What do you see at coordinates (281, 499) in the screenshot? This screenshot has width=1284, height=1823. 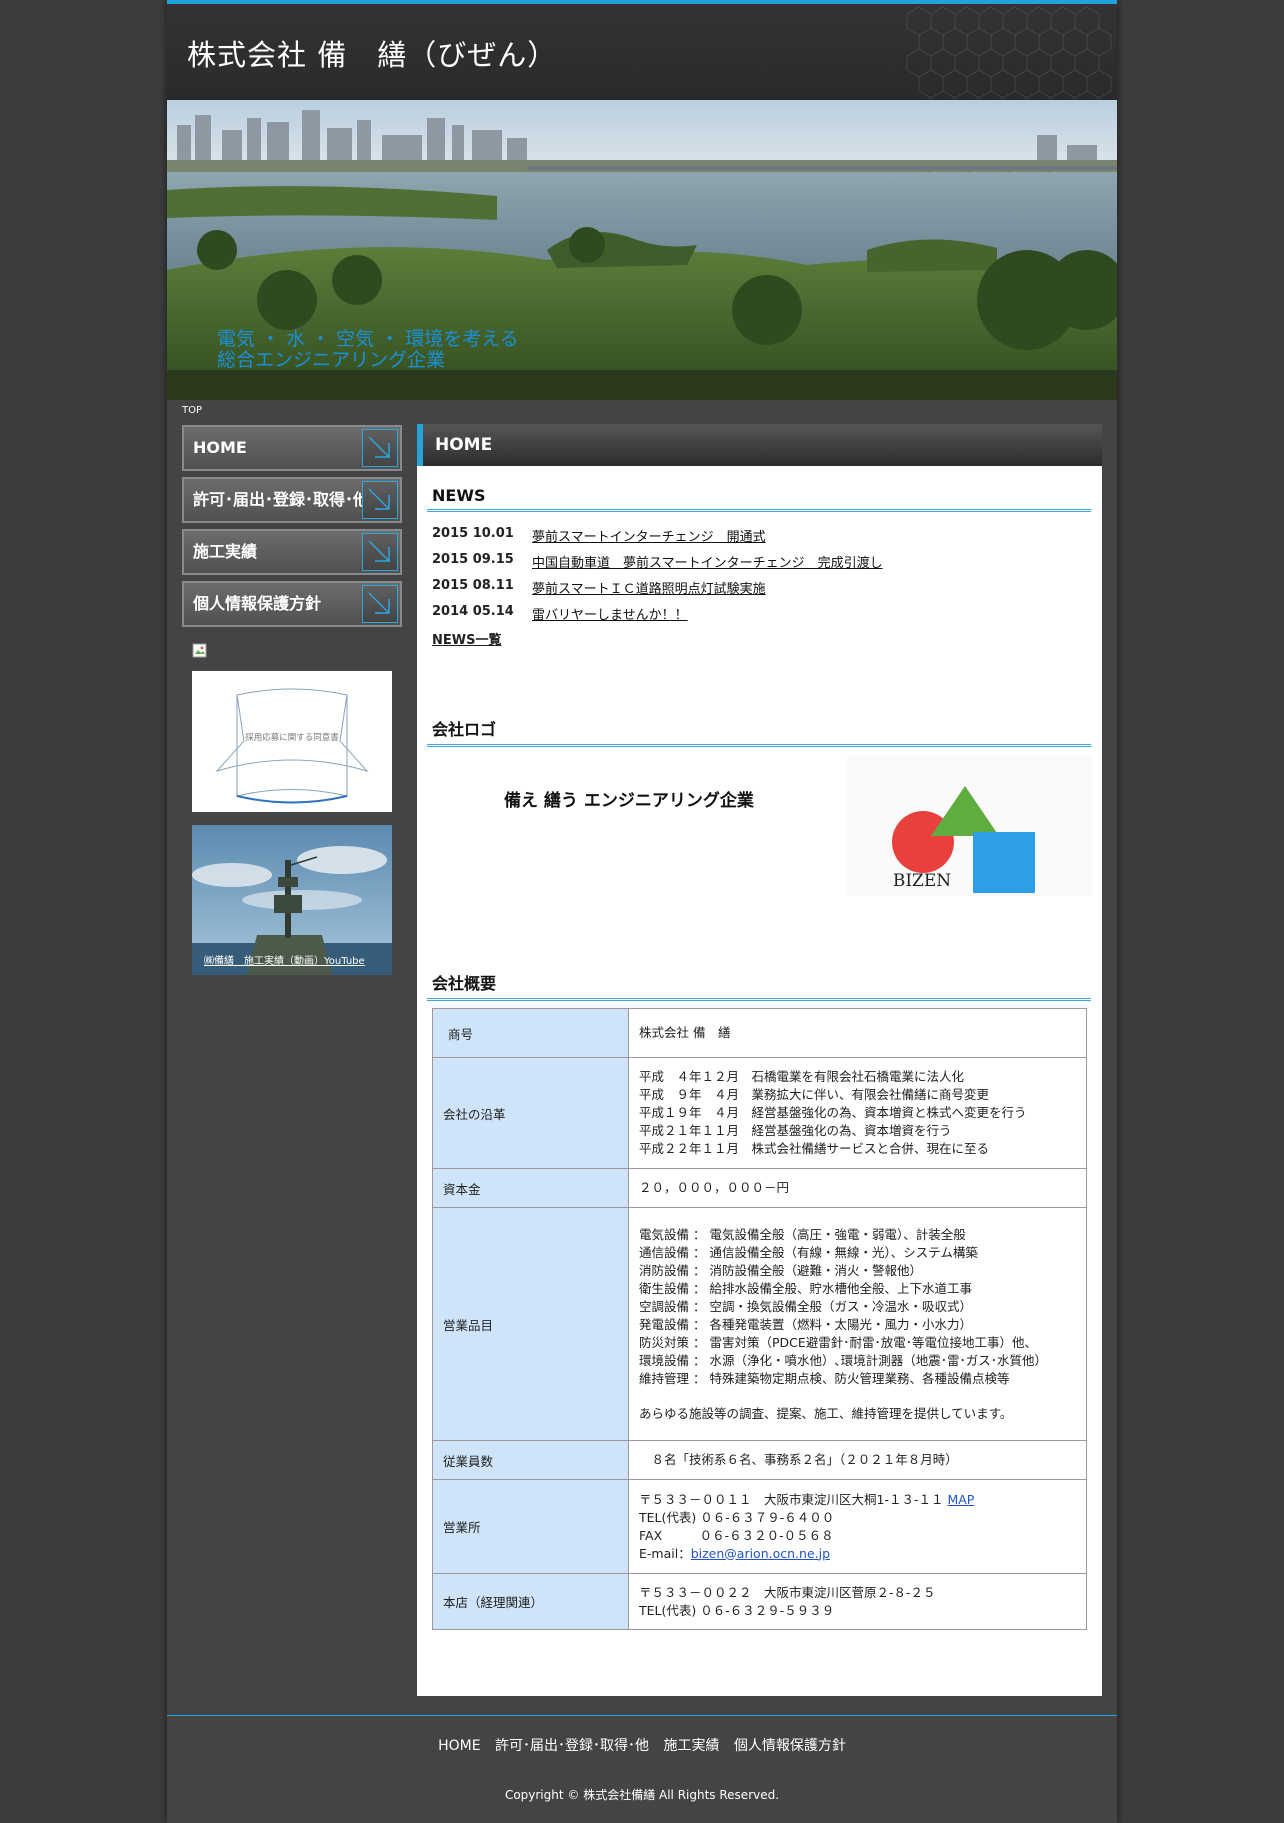 I see `nav-permits-label: 許可･届出･登録･取得･他` at bounding box center [281, 499].